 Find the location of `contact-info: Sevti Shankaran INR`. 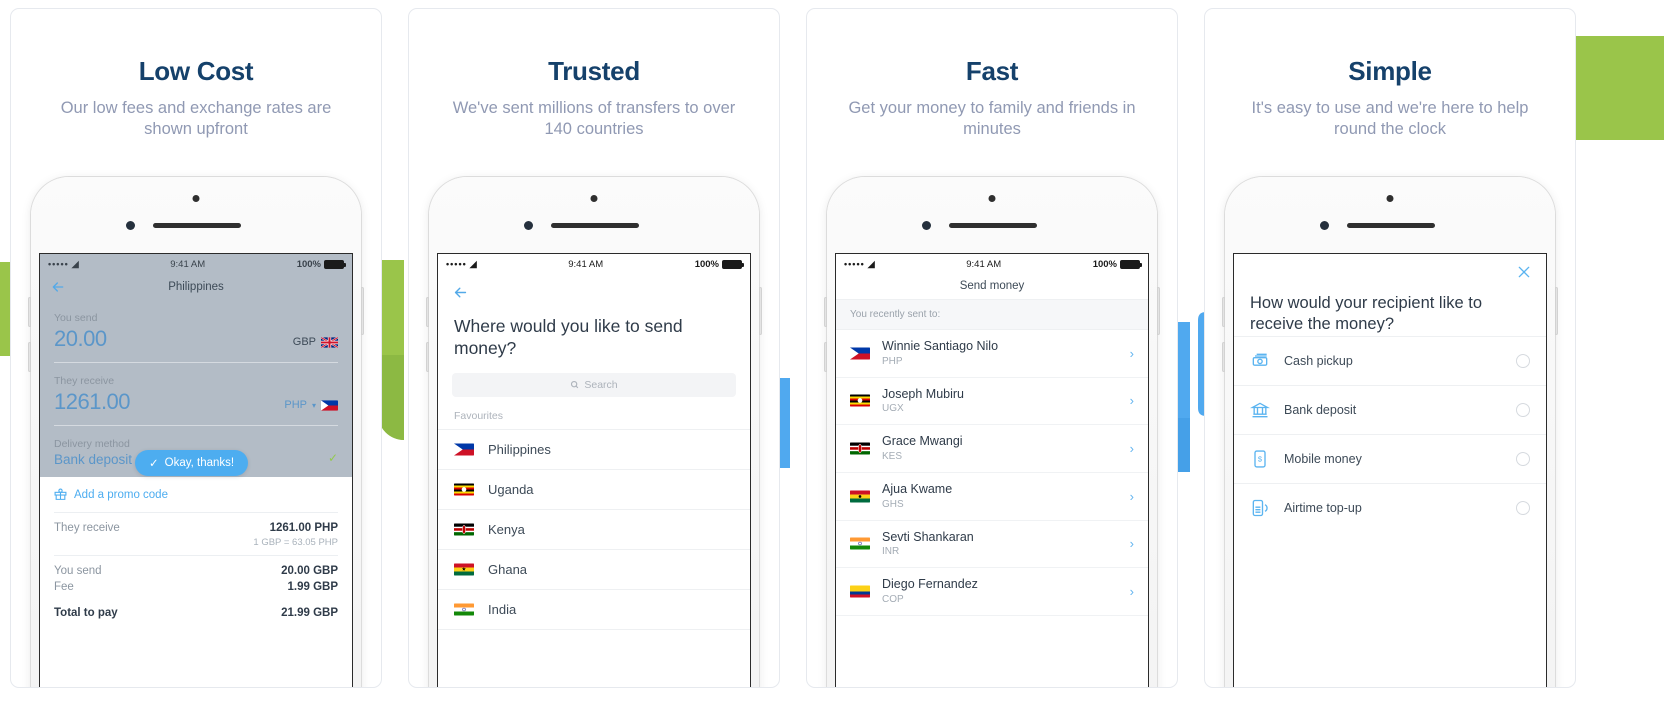

contact-info: Sevti Shankaran INR is located at coordinates (928, 544).